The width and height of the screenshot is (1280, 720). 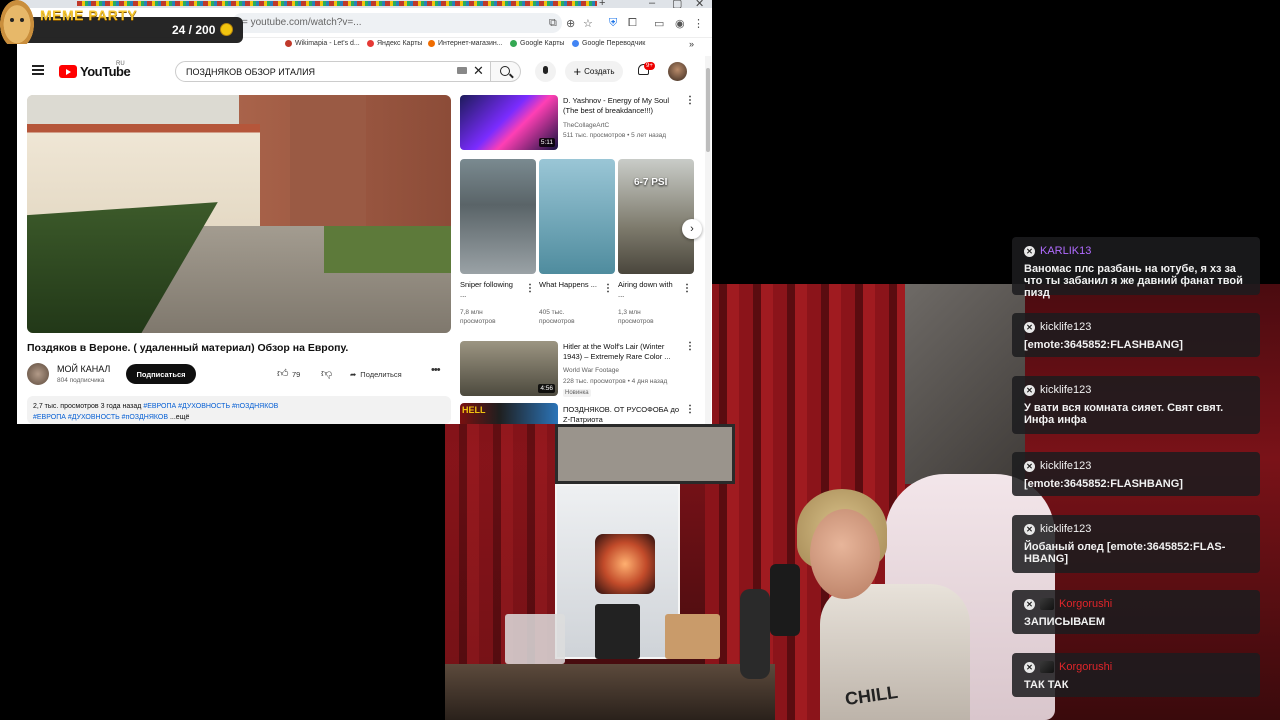 I want to click on share-button: ➦ Поделиться, so click(x=376, y=374).